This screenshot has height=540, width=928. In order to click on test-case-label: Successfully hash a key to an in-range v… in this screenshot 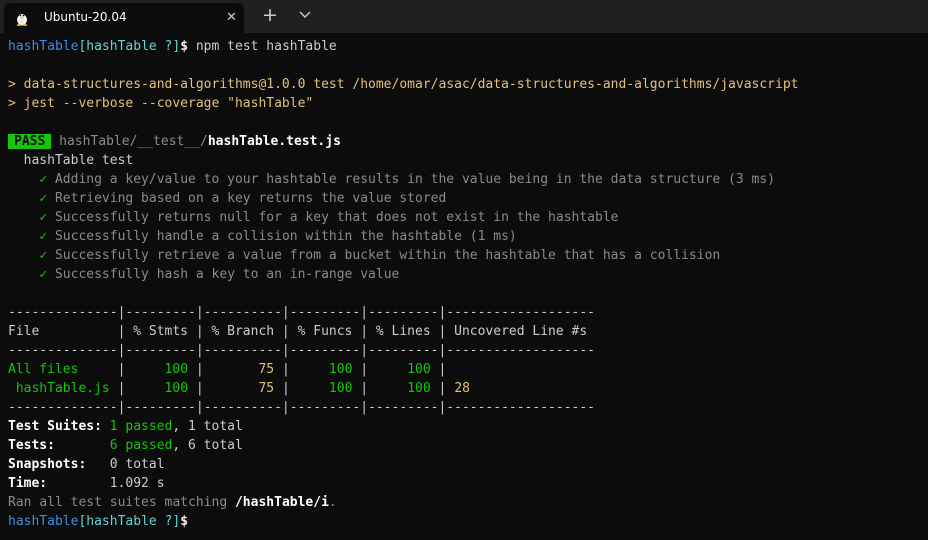, I will do `click(227, 274)`.